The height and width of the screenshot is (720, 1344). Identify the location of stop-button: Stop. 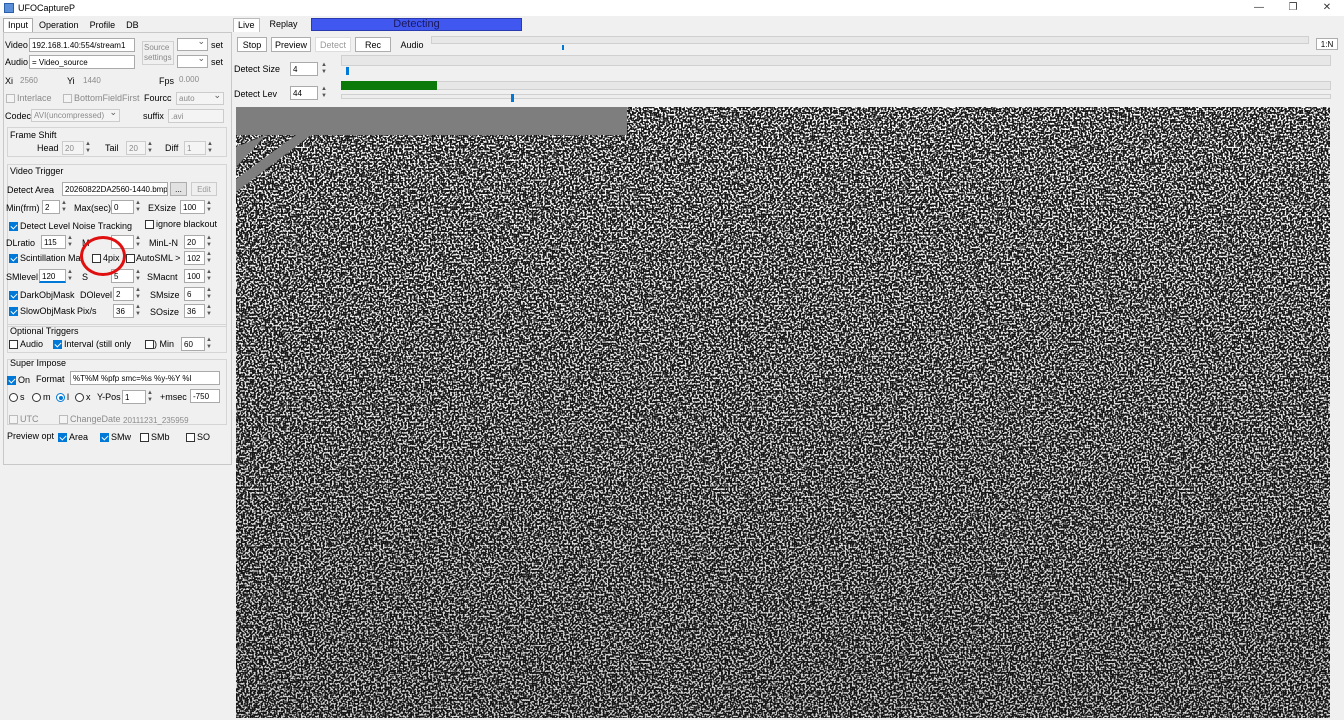
(252, 44).